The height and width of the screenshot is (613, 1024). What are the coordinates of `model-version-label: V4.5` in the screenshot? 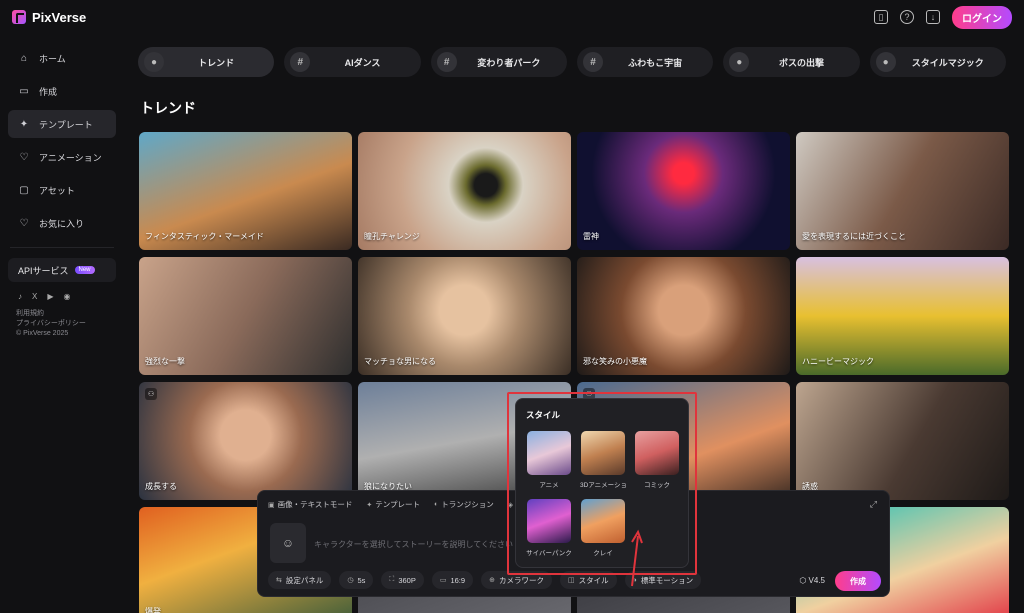 It's located at (816, 580).